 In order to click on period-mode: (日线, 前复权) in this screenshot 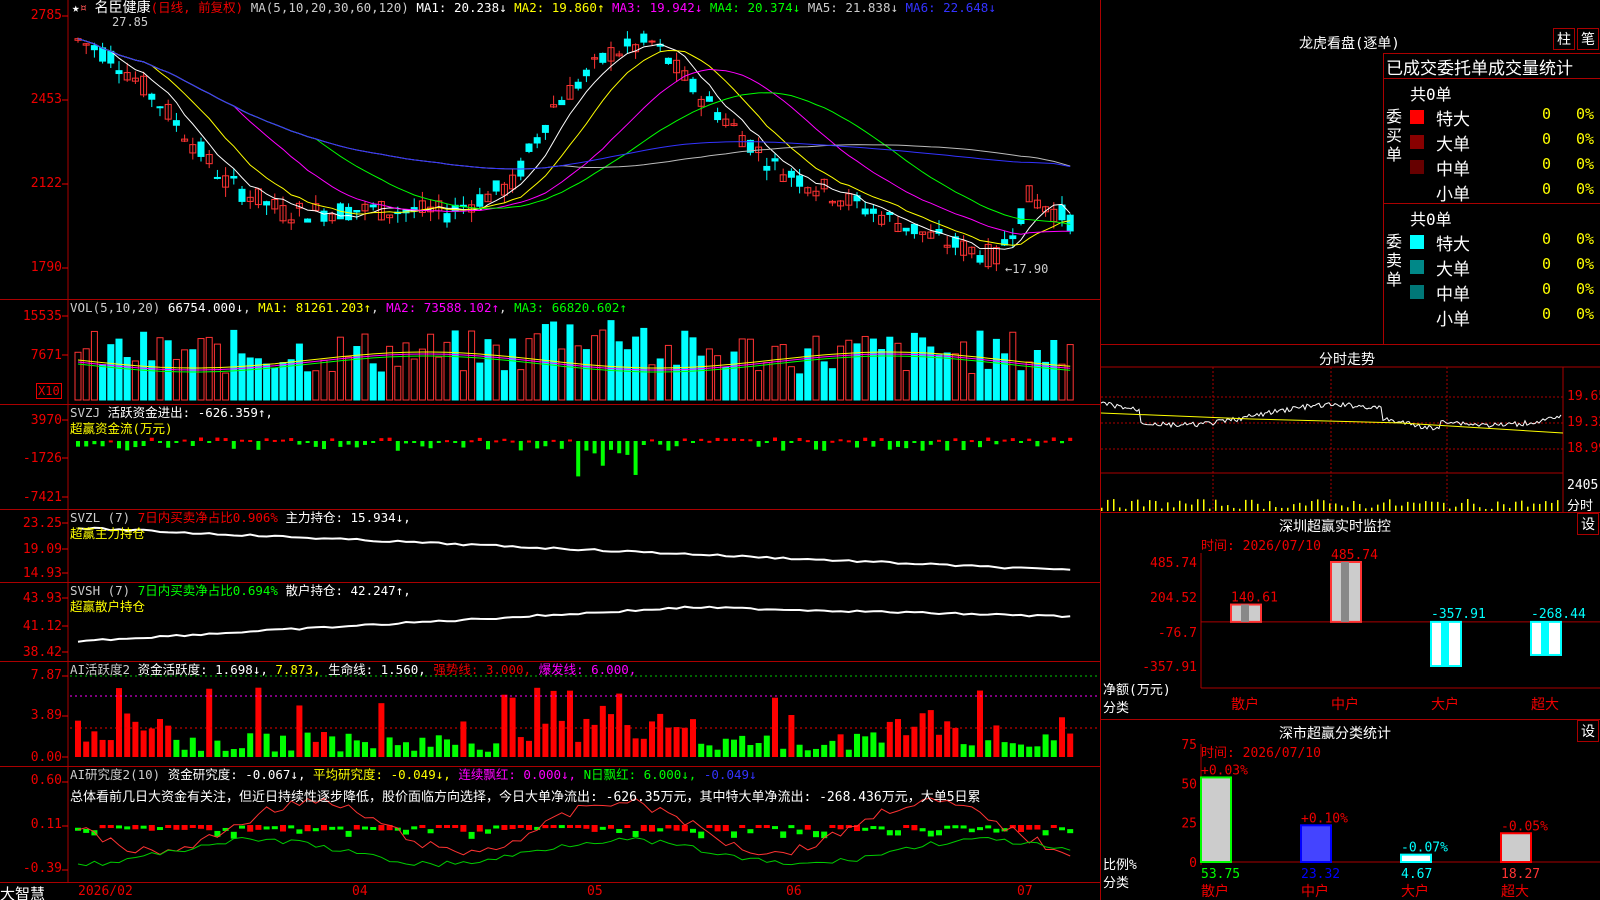, I will do `click(197, 7)`.